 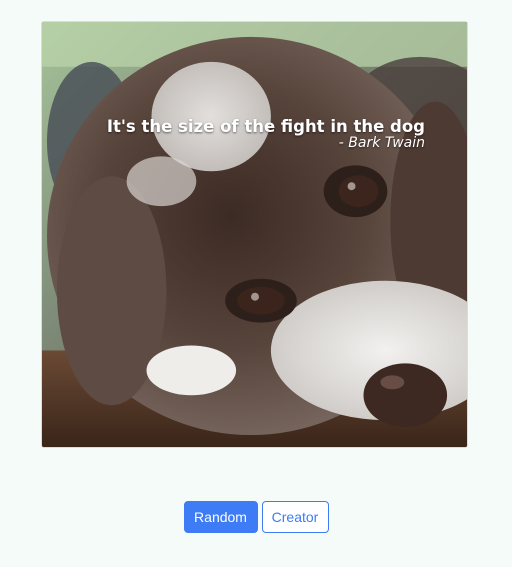 I want to click on action-buttons: Random Creator, so click(x=256, y=517).